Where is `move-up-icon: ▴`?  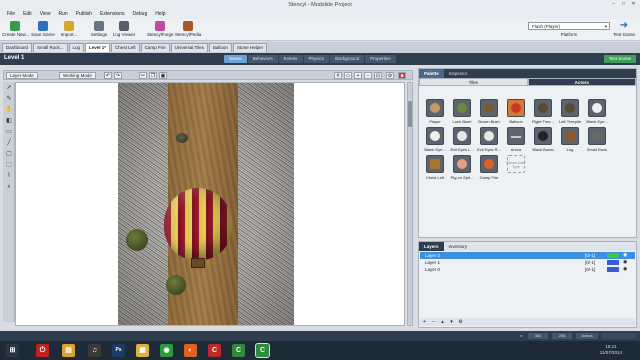
move-up-icon: ▴ is located at coordinates (442, 322).